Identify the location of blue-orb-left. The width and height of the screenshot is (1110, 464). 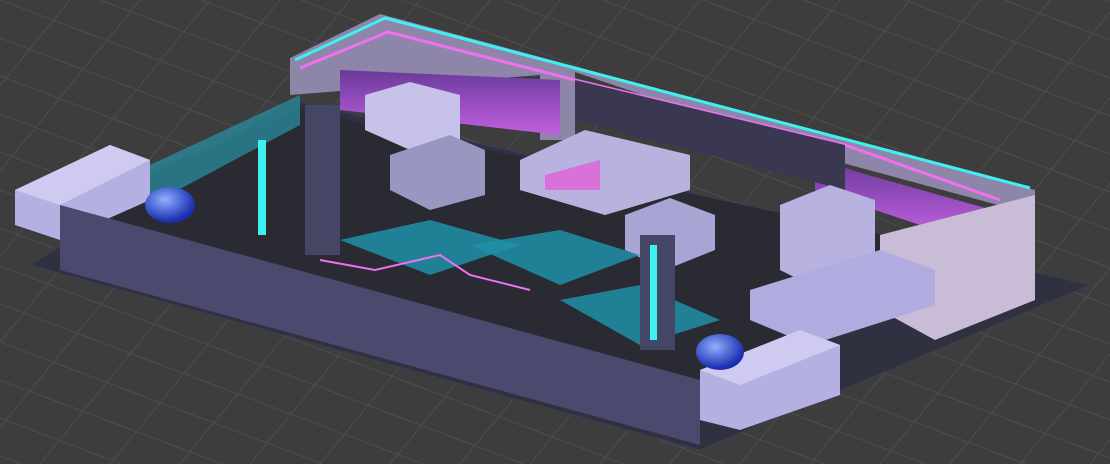
(170, 205).